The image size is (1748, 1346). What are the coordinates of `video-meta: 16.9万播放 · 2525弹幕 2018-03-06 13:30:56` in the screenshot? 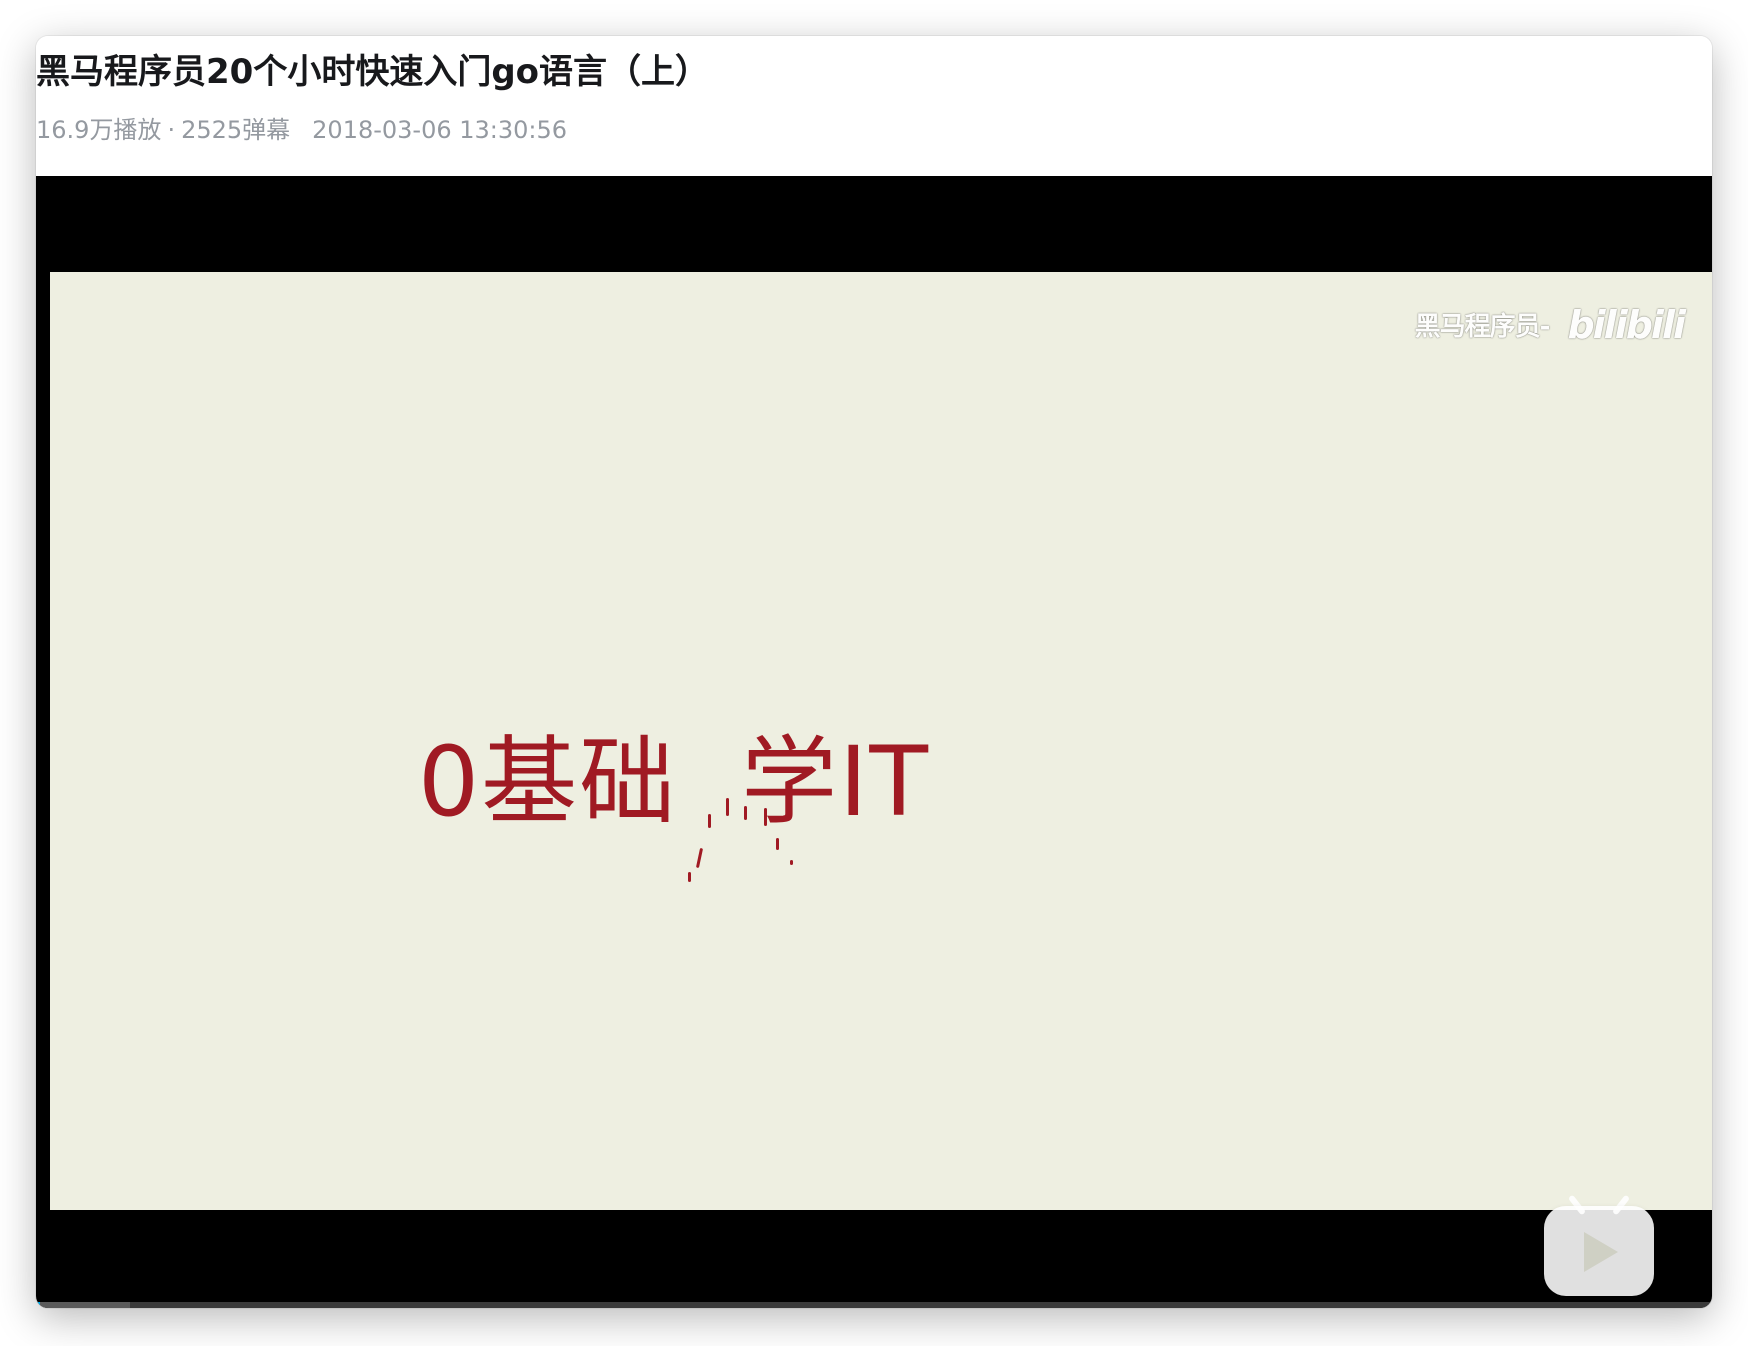 It's located at (301, 127).